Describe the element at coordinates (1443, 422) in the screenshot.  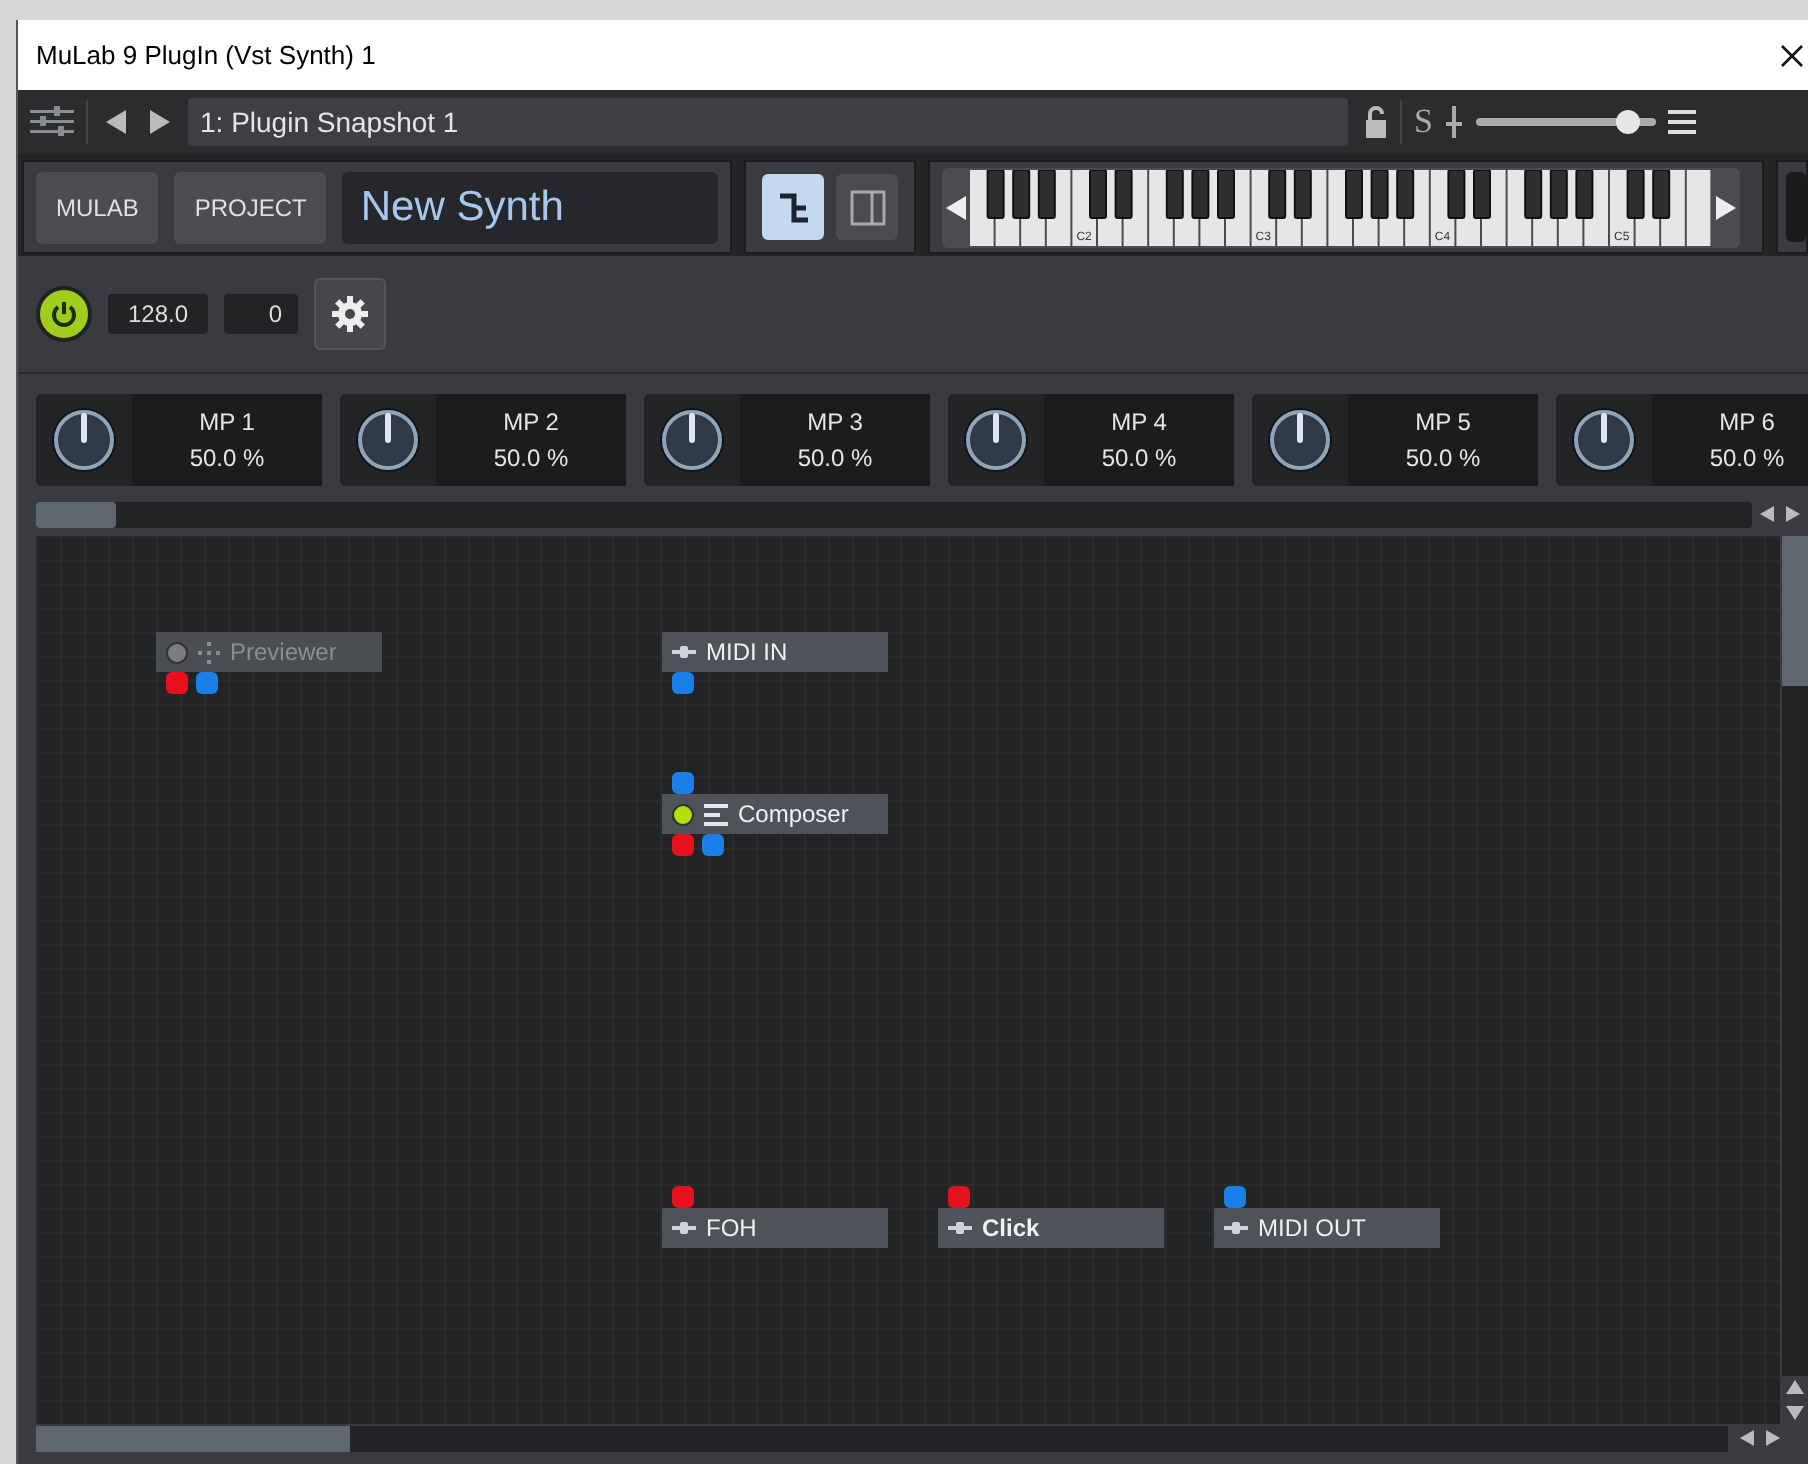
I see `macro-name: MP 5` at that location.